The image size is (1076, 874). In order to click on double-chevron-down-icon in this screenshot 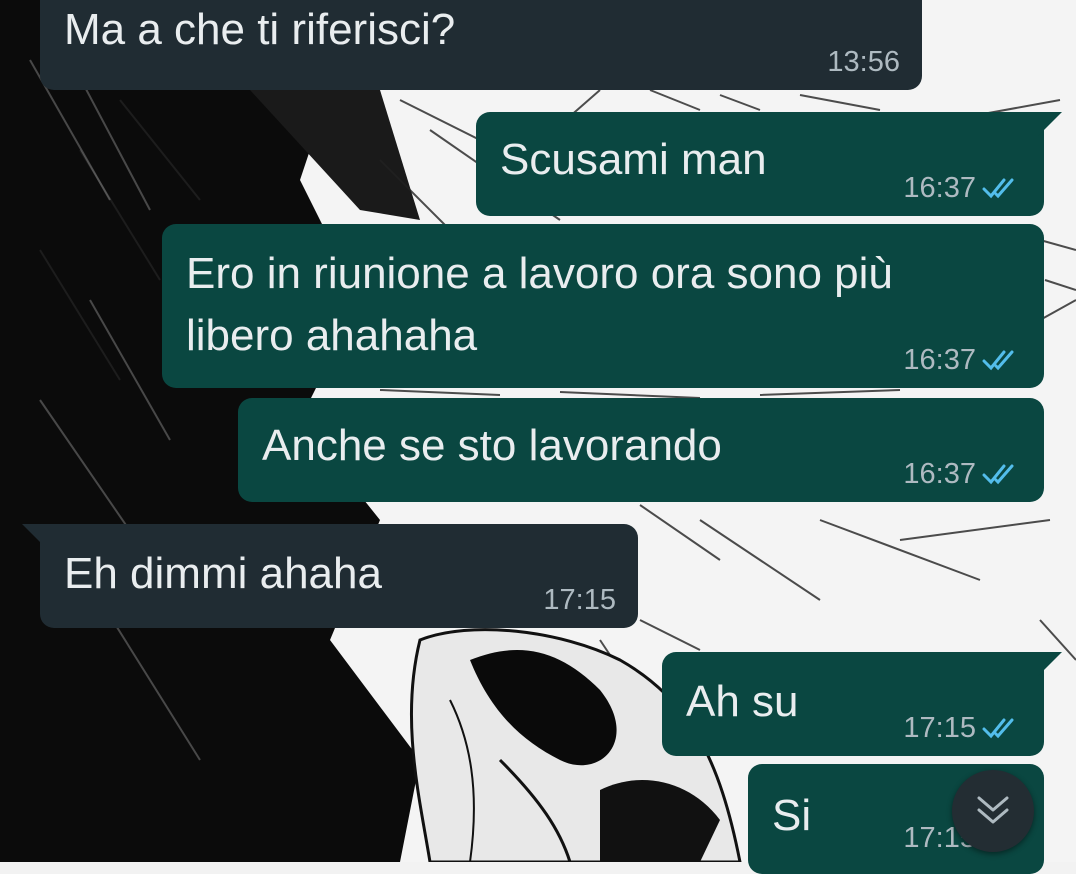, I will do `click(993, 810)`.